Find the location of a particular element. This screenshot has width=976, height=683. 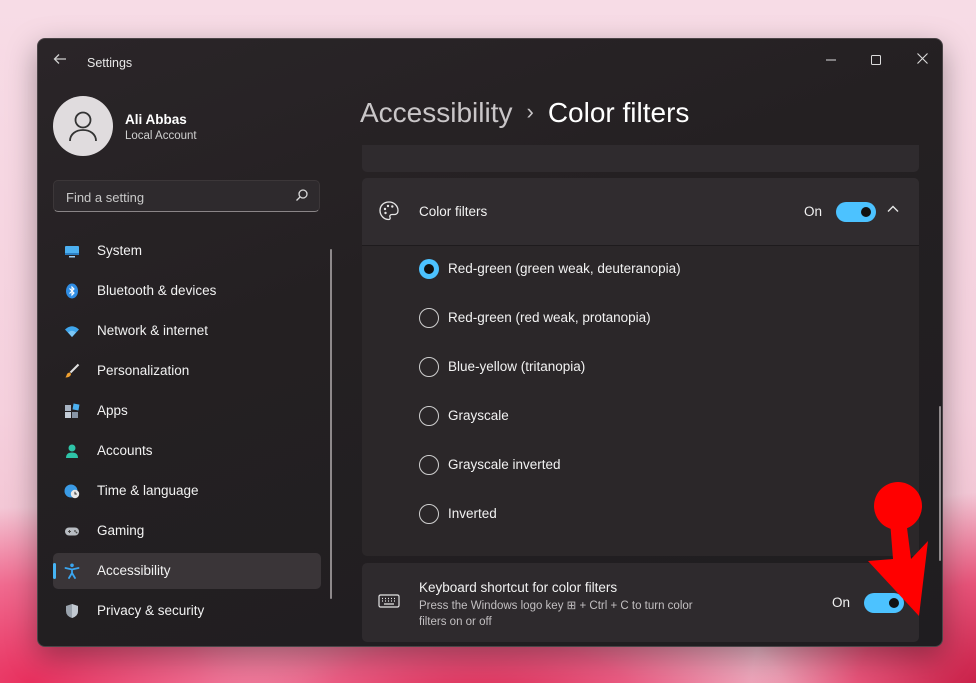

shield-icon is located at coordinates (72, 611).